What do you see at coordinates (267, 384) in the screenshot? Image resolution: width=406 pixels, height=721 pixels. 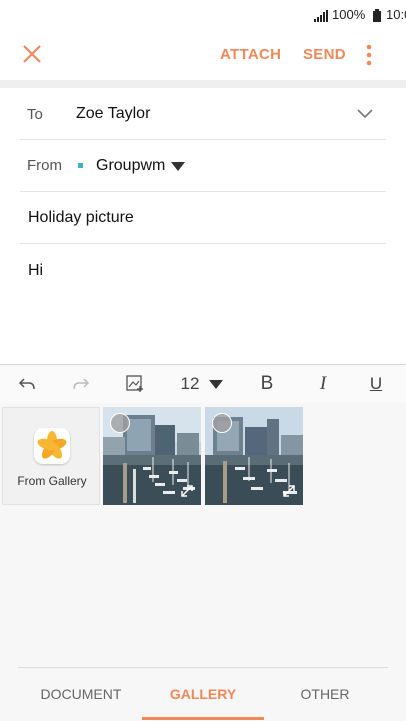 I see `bold-button: B` at bounding box center [267, 384].